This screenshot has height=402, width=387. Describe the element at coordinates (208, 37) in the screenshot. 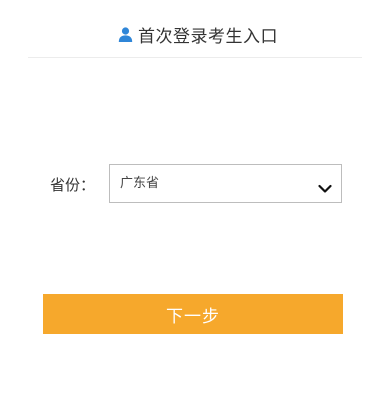

I see `page-title: 首次登录考生入口` at that location.